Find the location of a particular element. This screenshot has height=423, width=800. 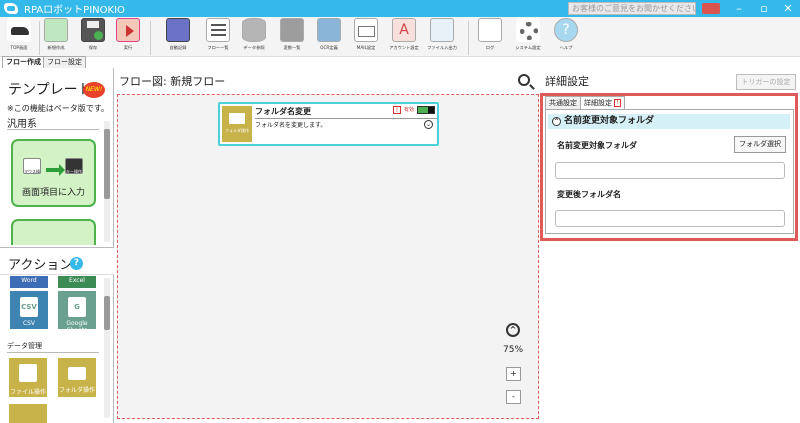

template-card-input: マウス操作 キー操作 画面項目に入力 is located at coordinates (53, 173).